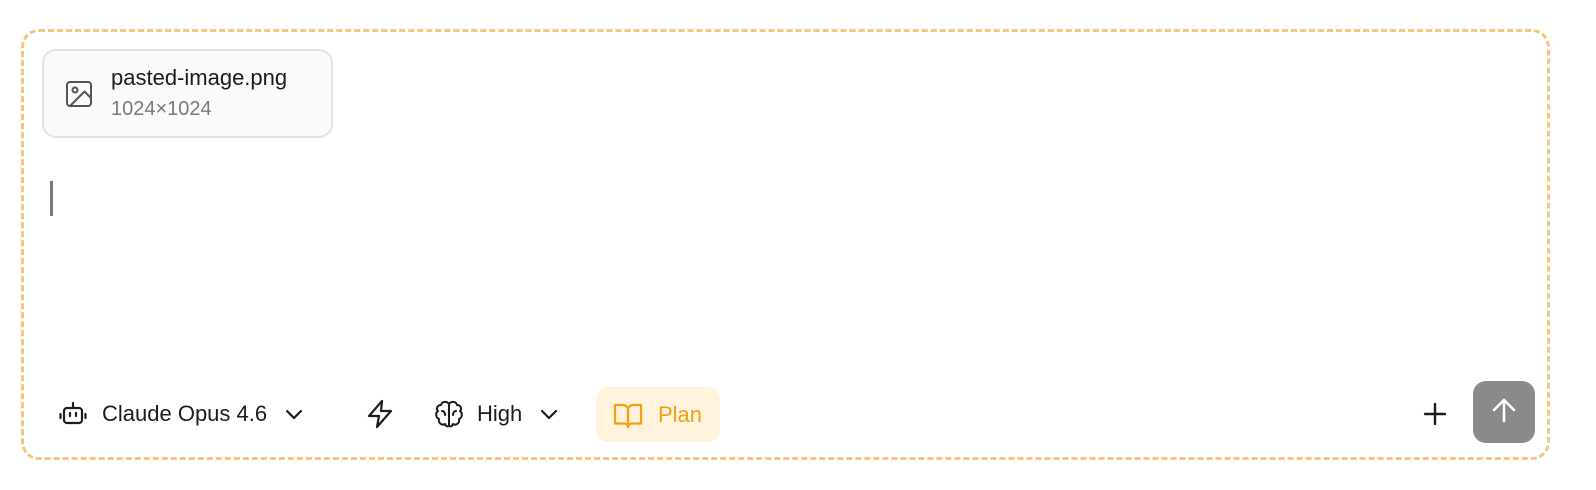  Describe the element at coordinates (628, 415) in the screenshot. I see `open-book-icon` at that location.